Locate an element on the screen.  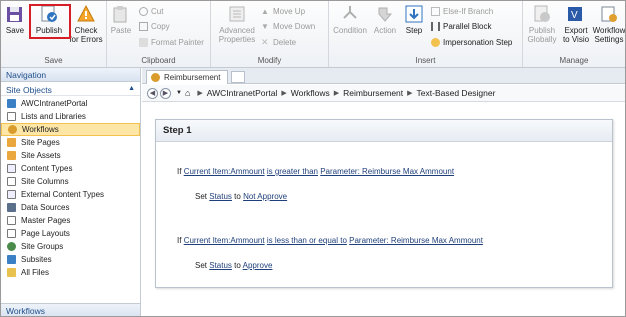
nav-item-master-pages: Master Pages is located at coordinates (70, 220).